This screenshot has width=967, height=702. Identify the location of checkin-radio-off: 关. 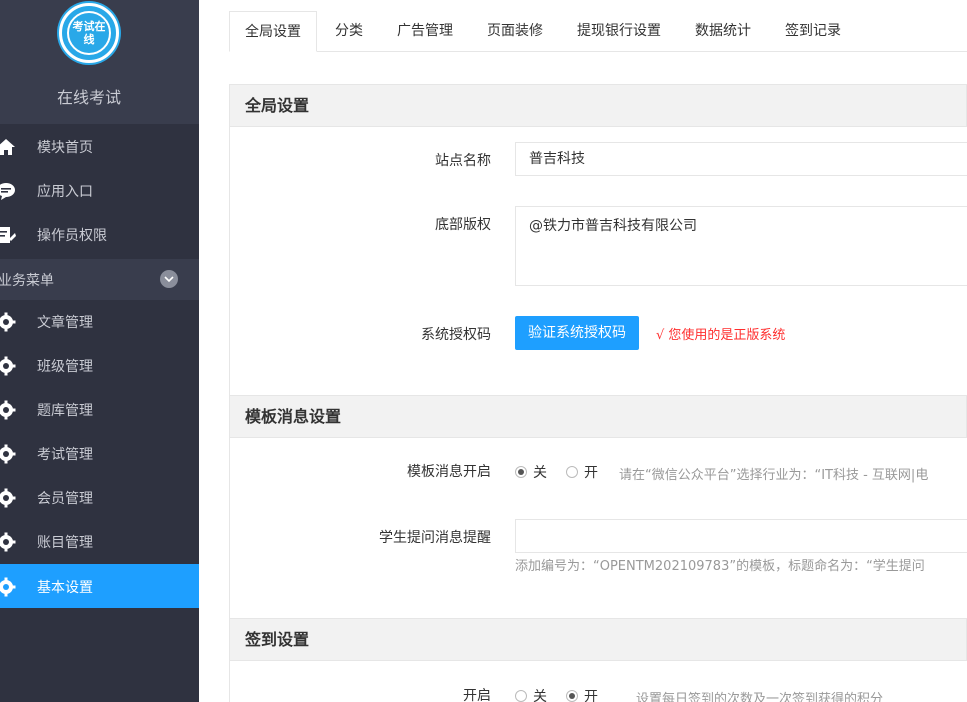
(531, 694).